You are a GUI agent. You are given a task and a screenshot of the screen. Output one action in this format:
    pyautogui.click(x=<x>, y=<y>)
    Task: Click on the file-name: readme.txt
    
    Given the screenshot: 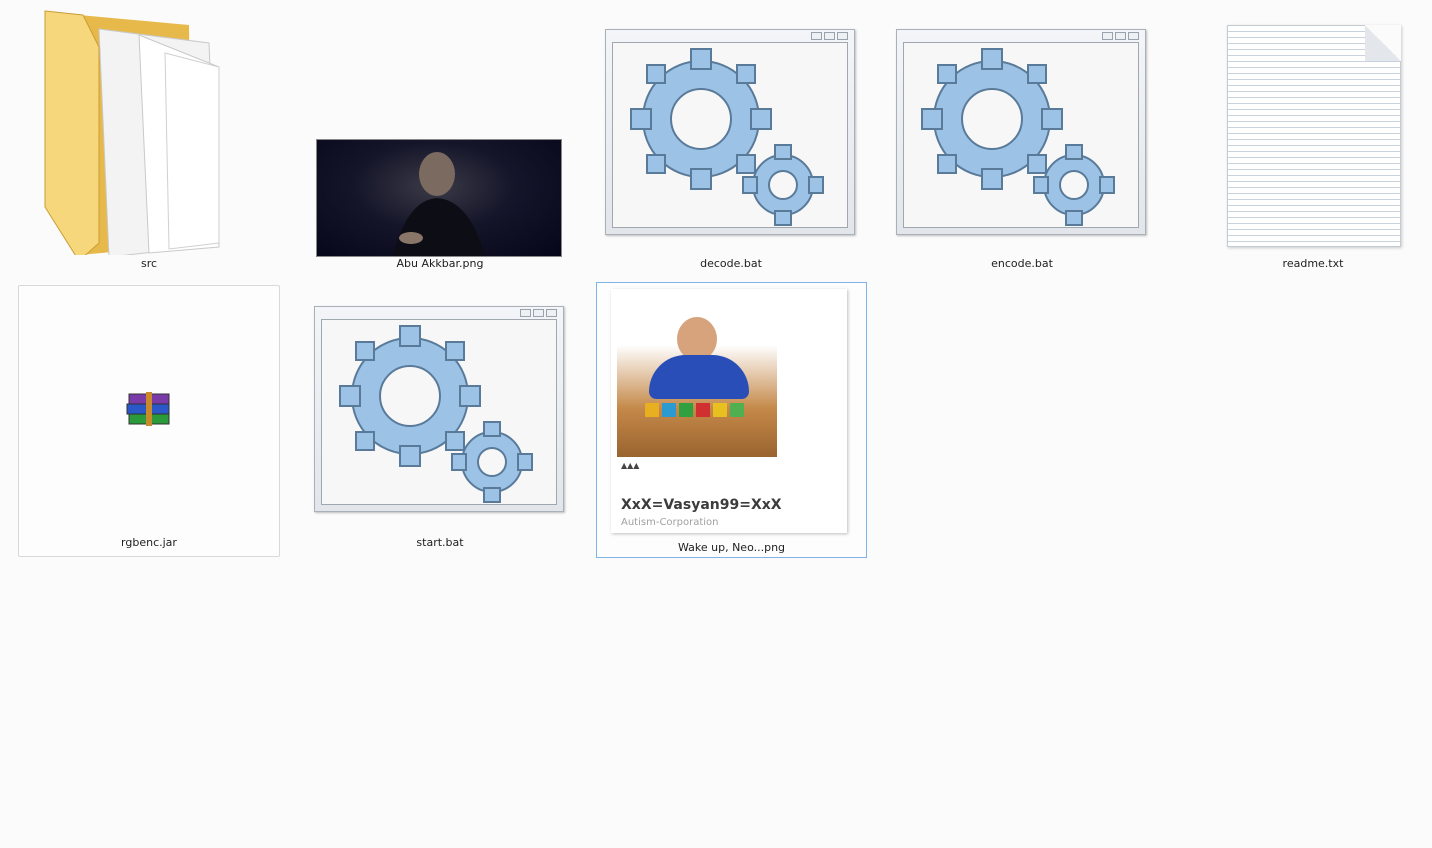 What is the action you would take?
    pyautogui.click(x=1313, y=263)
    